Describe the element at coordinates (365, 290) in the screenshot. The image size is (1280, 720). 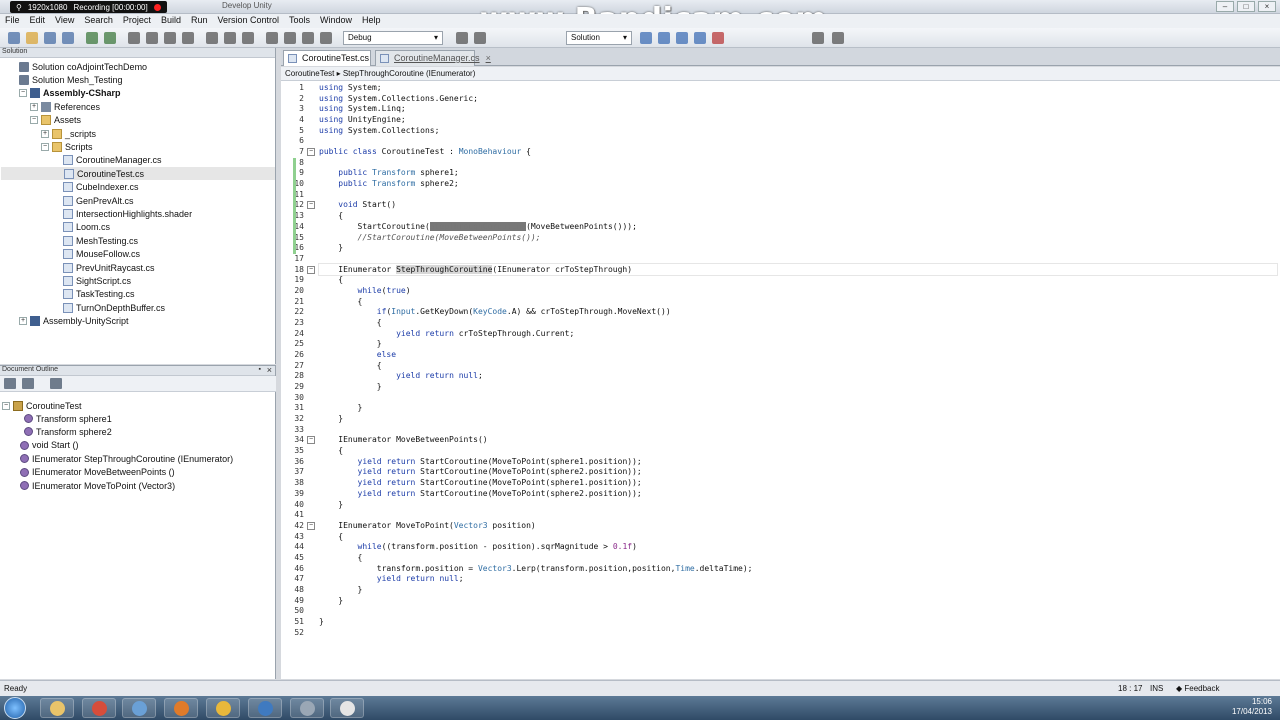
I see `code-line: while(true)` at that location.